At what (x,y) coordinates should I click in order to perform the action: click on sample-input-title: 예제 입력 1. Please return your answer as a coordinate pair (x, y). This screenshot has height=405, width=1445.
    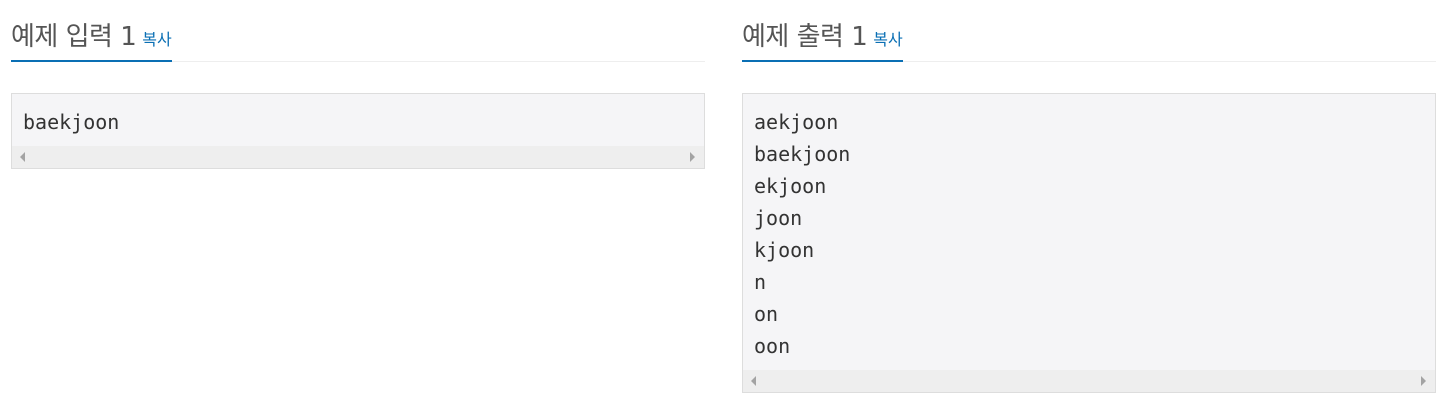
    Looking at the image, I should click on (74, 37).